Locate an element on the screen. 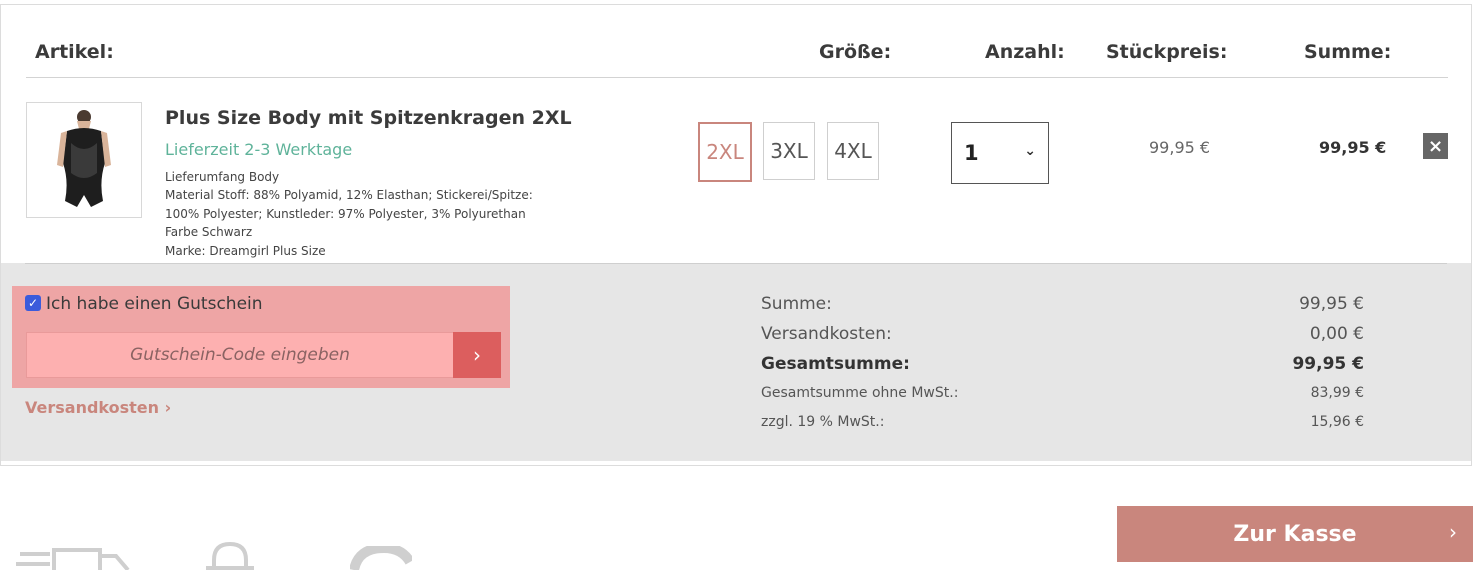  product-image is located at coordinates (84, 160).